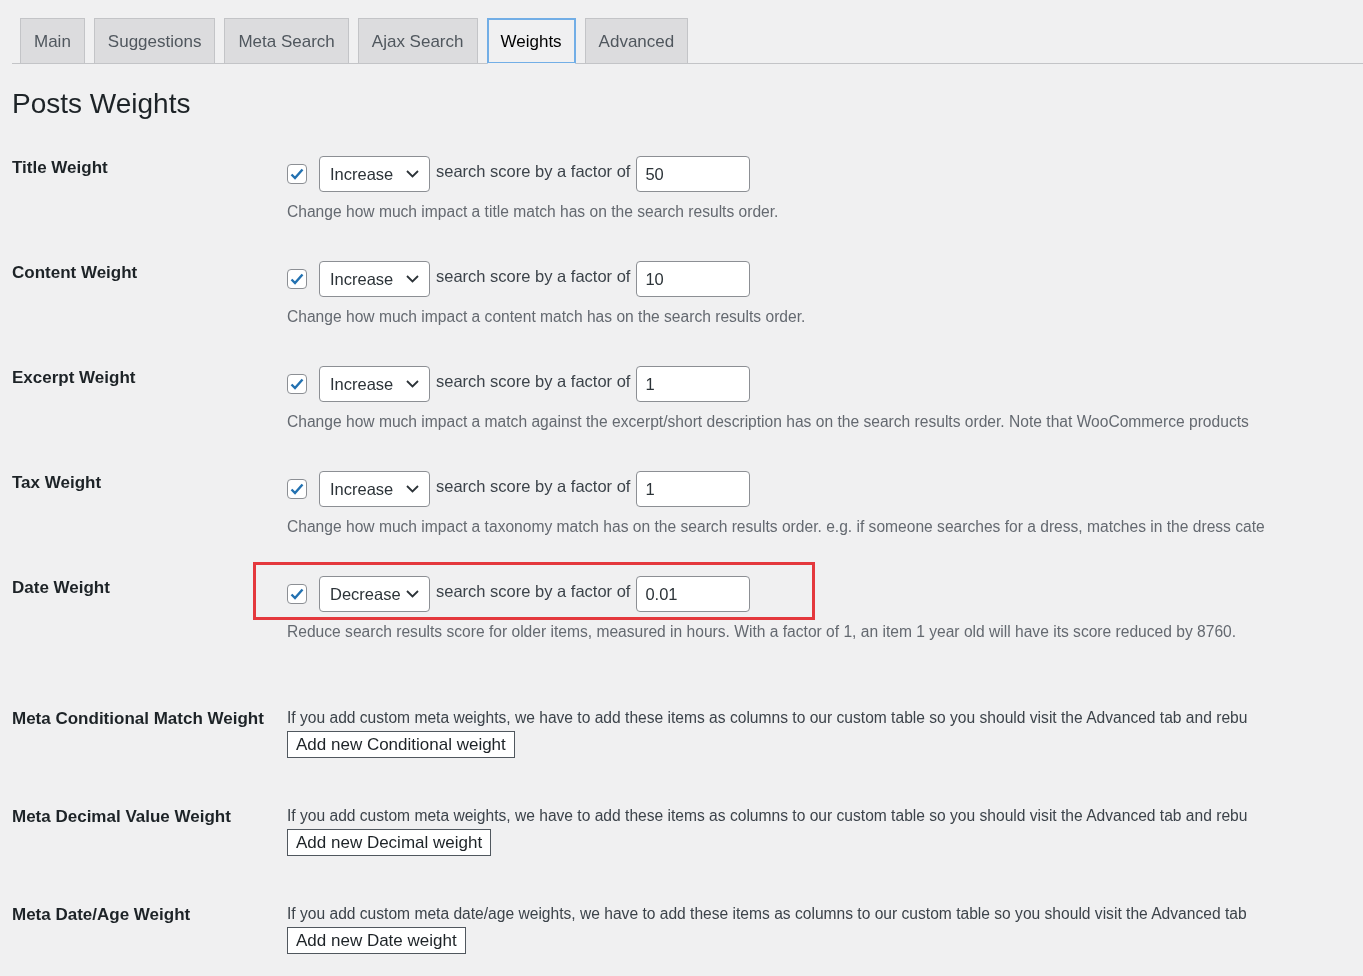 The image size is (1363, 976). I want to click on setting-label: Date Weight, so click(61, 588).